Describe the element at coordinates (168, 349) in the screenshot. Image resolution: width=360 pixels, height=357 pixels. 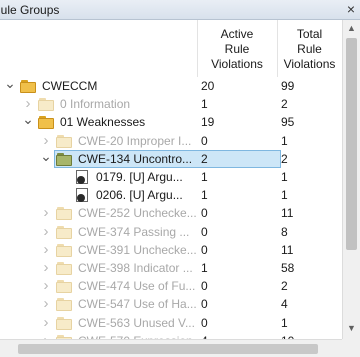
I see `horizontal-scroll-thumb` at that location.